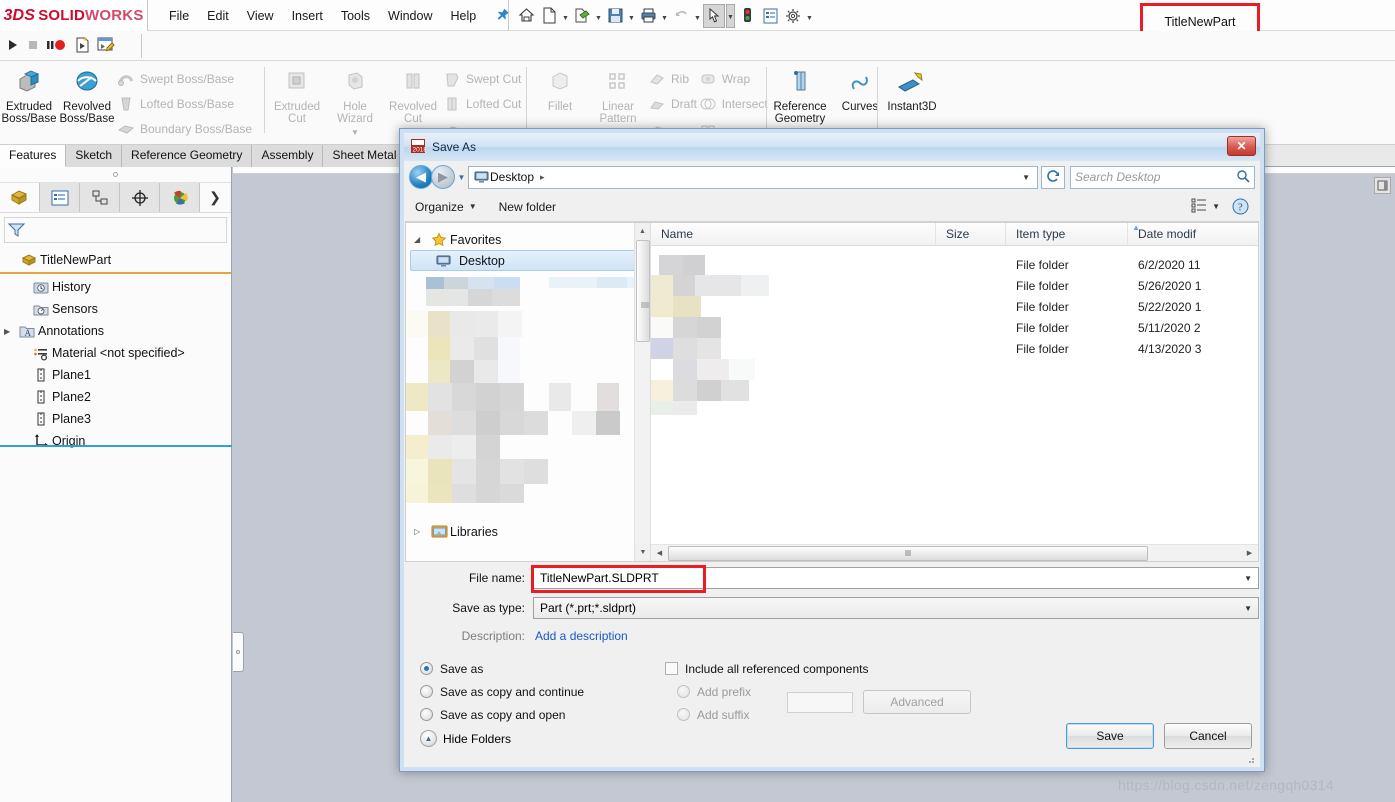 Image resolution: width=1395 pixels, height=802 pixels. What do you see at coordinates (115, 230) in the screenshot?
I see `feature-tree-filter-input` at bounding box center [115, 230].